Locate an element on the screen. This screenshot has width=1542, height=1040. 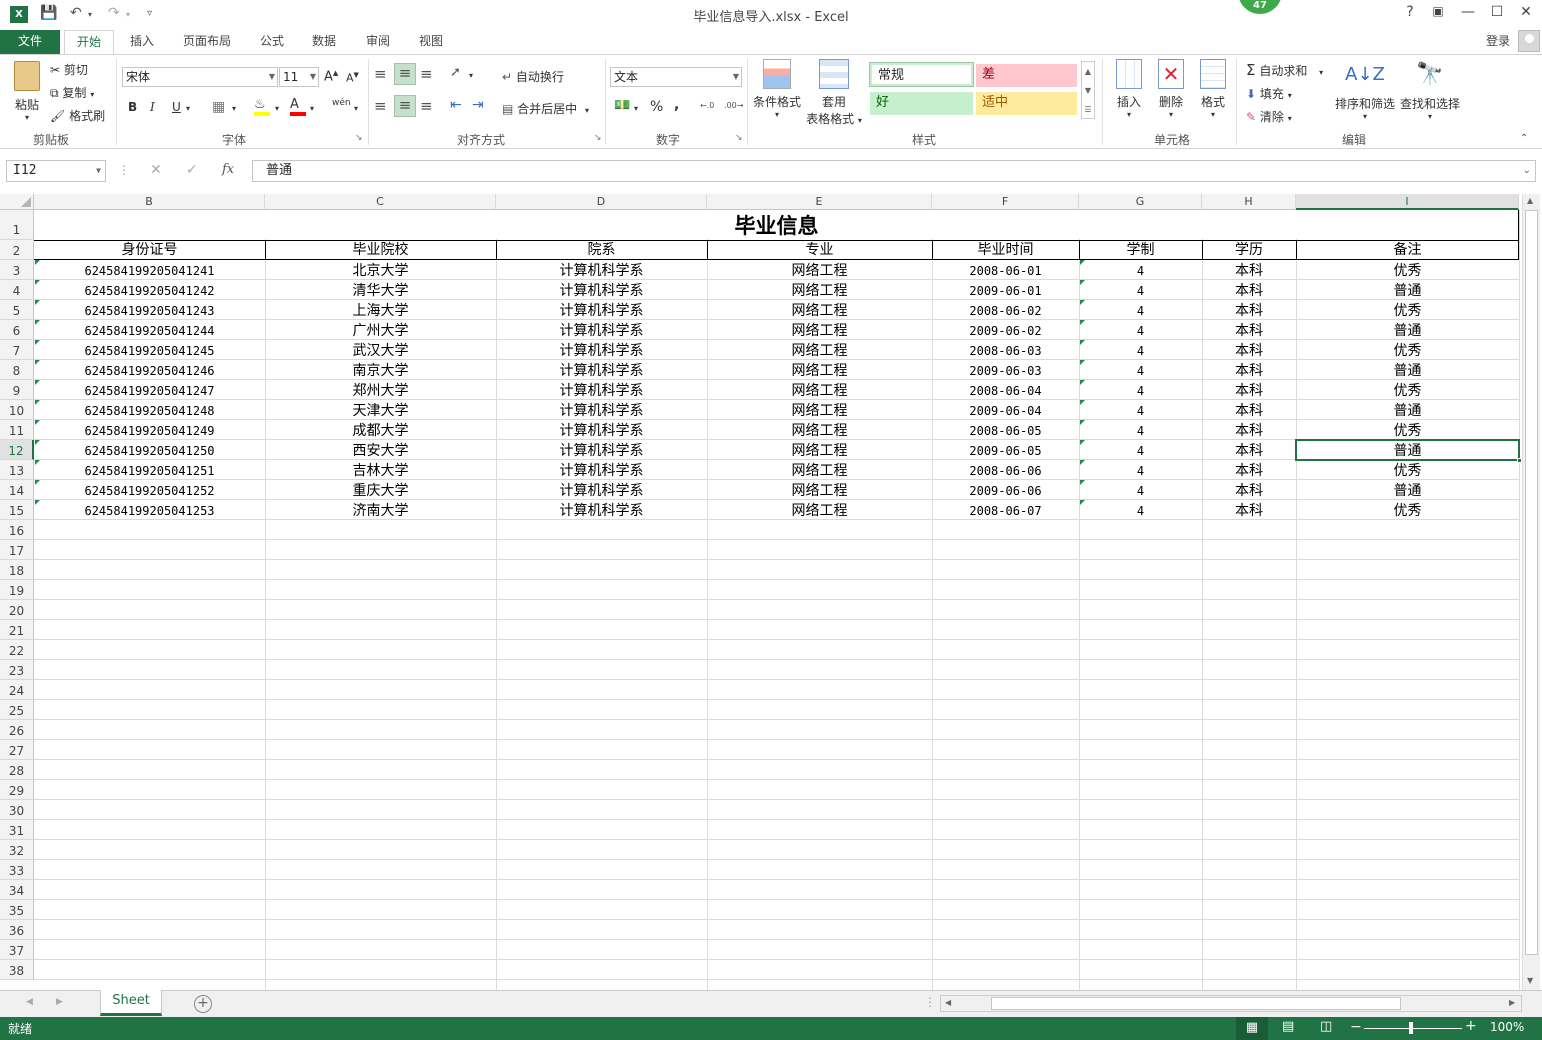
tab-formulas: 公式 is located at coordinates (272, 42).